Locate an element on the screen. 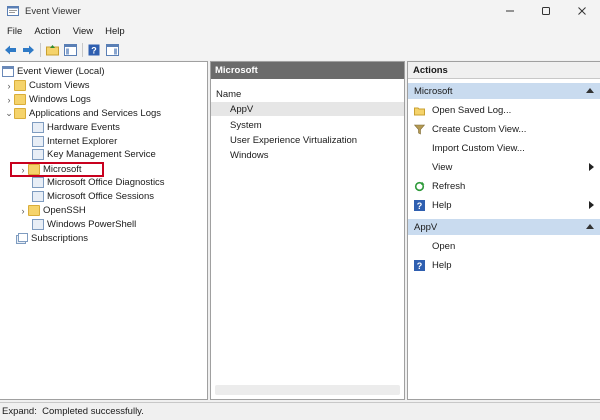 Image resolution: width=600 pixels, height=420 pixels. tree-label: Hardware Events is located at coordinates (83, 127).